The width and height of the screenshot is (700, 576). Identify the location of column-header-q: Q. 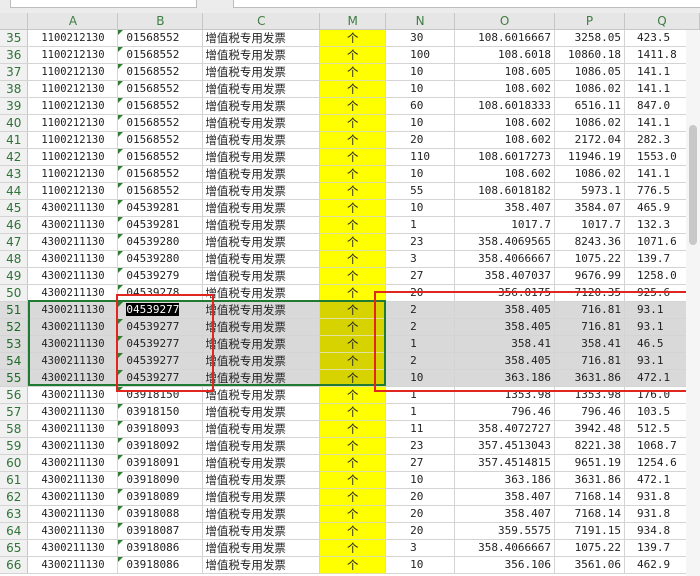
(662, 21).